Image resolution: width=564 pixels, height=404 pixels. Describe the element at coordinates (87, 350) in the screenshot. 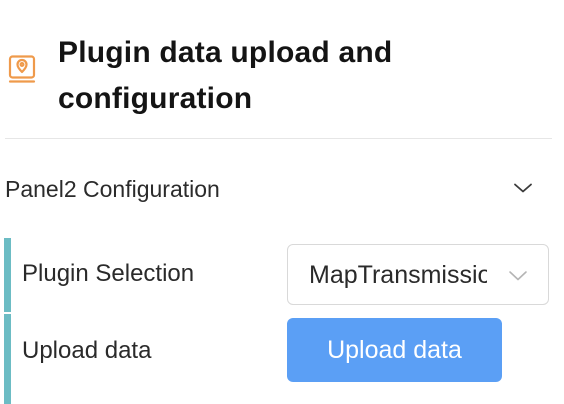

I see `upload-data-label: Upload data` at that location.